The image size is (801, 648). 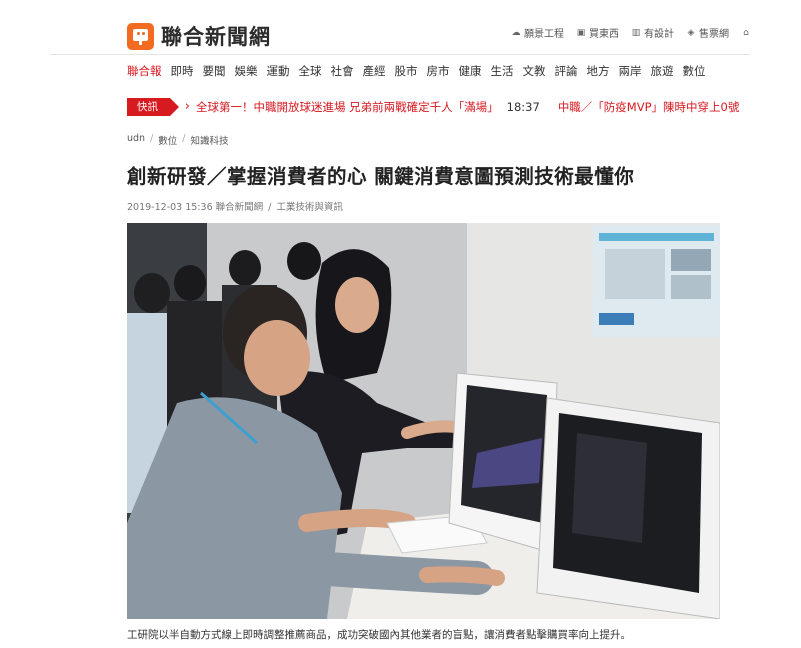 What do you see at coordinates (523, 107) in the screenshot?
I see `ticker-time: 18:37` at bounding box center [523, 107].